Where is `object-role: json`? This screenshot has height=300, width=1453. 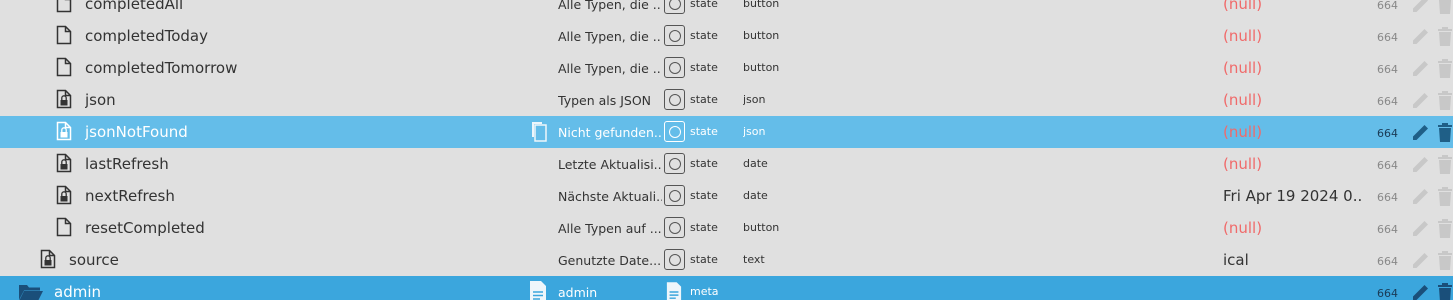
object-role: json is located at coordinates (754, 99).